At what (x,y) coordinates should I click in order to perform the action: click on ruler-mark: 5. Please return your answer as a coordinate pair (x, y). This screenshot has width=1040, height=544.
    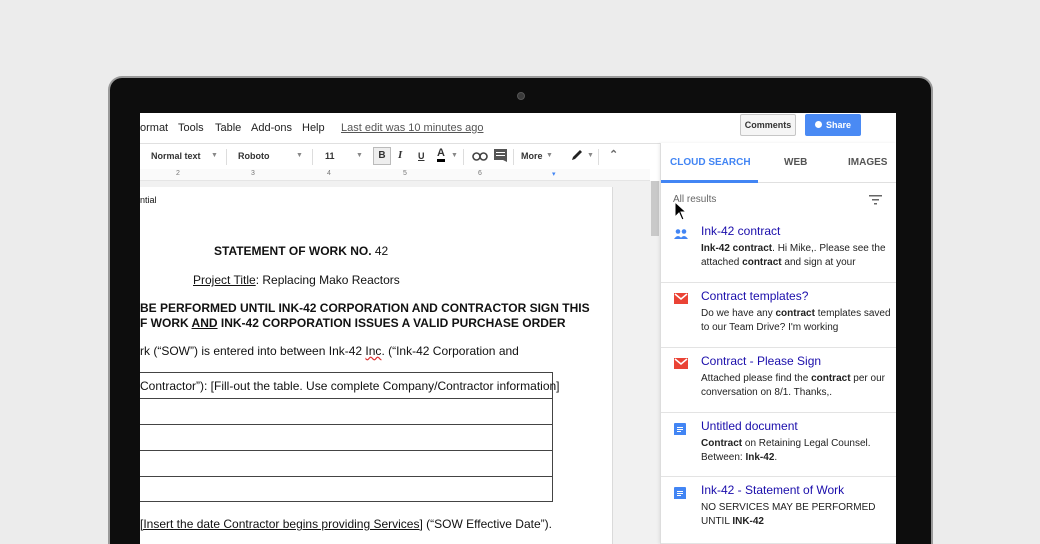
    Looking at the image, I should click on (405, 173).